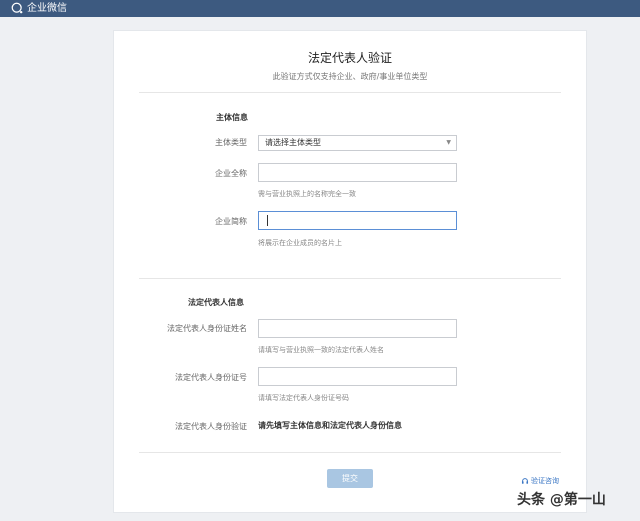 The width and height of the screenshot is (640, 521). What do you see at coordinates (561, 500) in the screenshot?
I see `watermark: 头条 @第一山` at bounding box center [561, 500].